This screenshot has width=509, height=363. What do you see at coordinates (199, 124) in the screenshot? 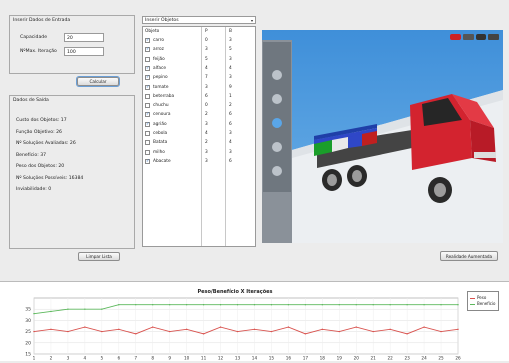
I see `object-row: ✓ agrião 3 6` at bounding box center [199, 124].